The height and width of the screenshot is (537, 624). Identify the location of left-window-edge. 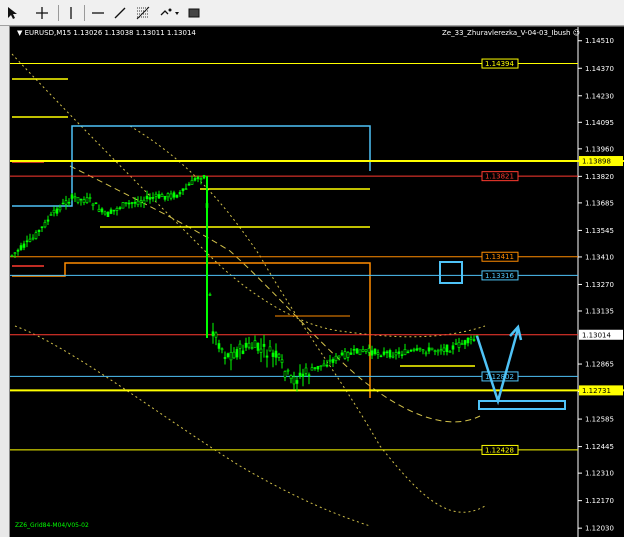
(5, 281).